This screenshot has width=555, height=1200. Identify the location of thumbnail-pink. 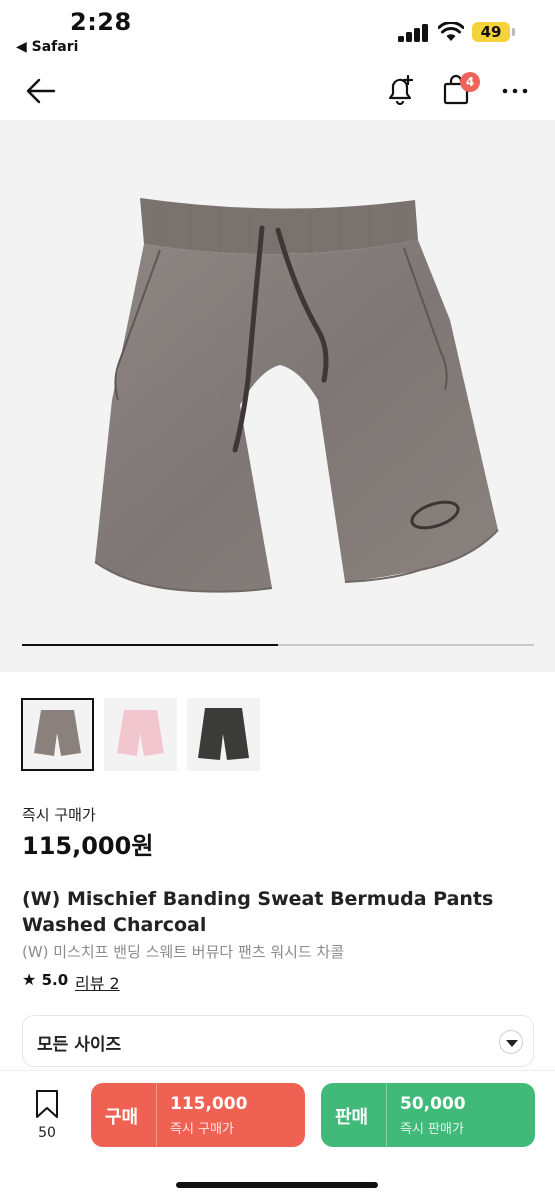
(140, 734).